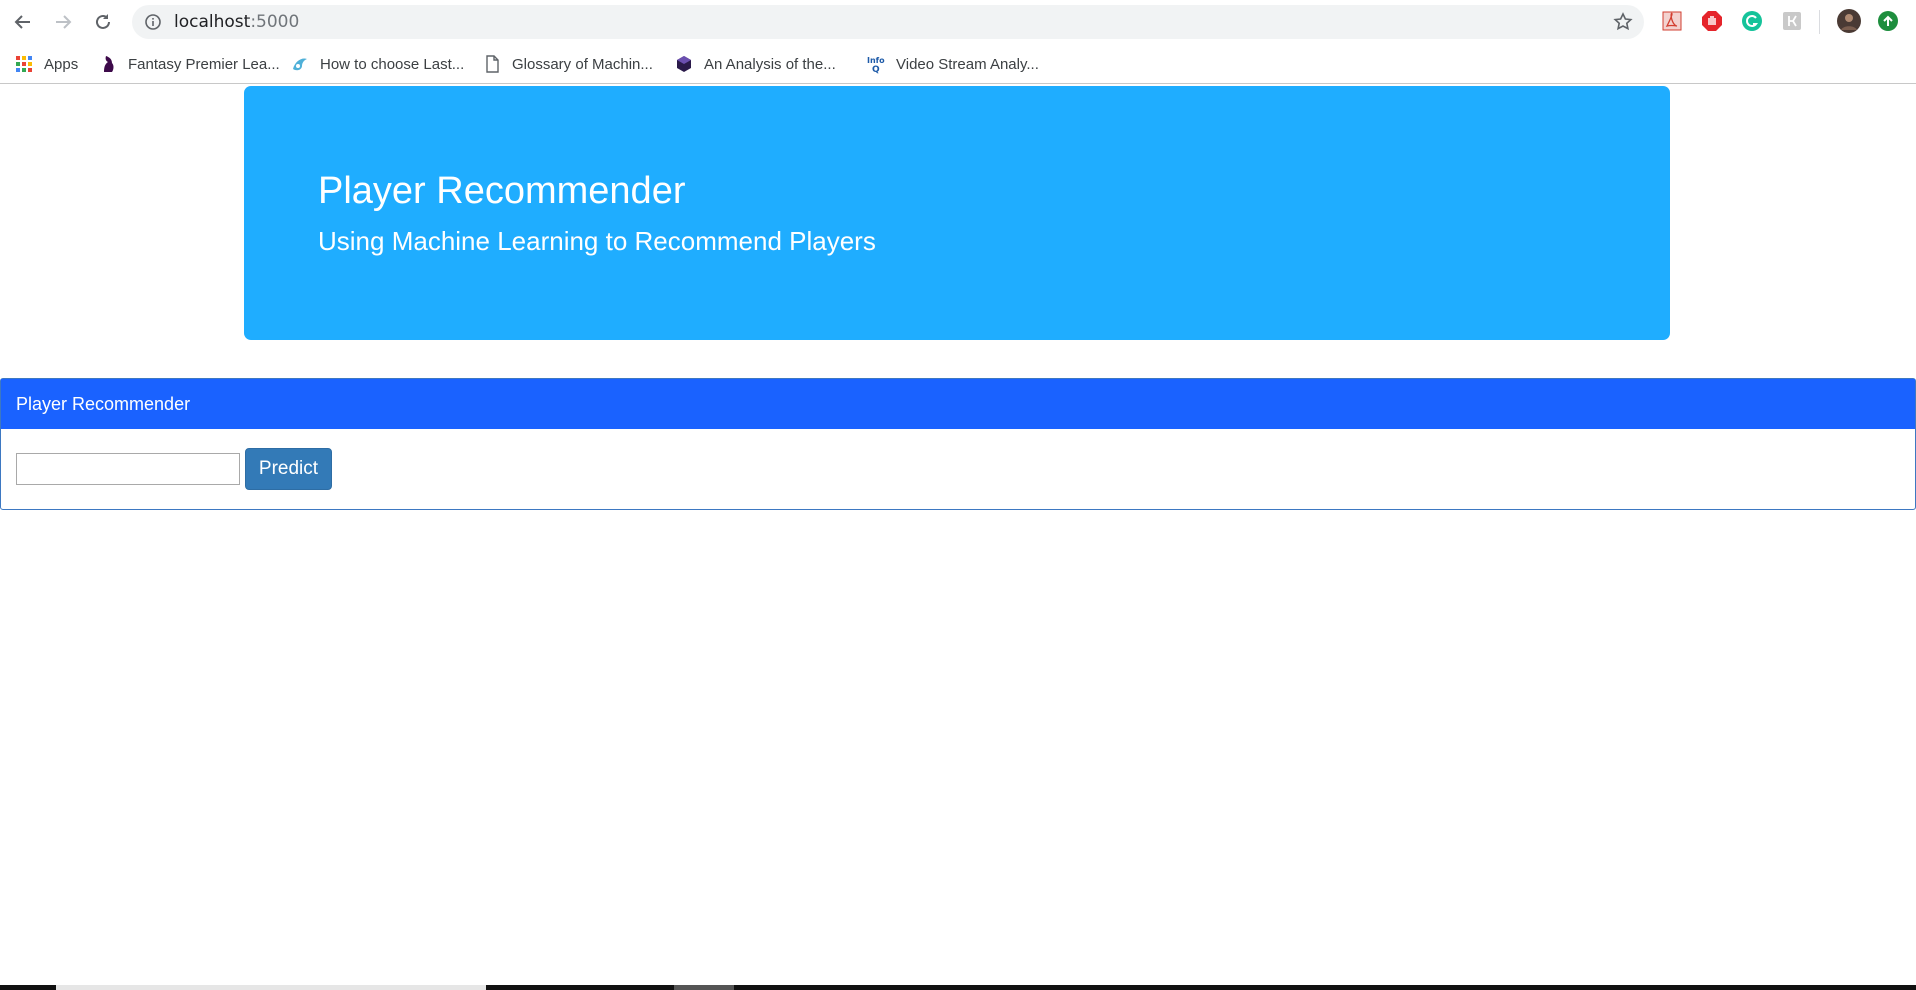 The image size is (1916, 990). Describe the element at coordinates (1819, 22) in the screenshot. I see `toolbar-separator` at that location.